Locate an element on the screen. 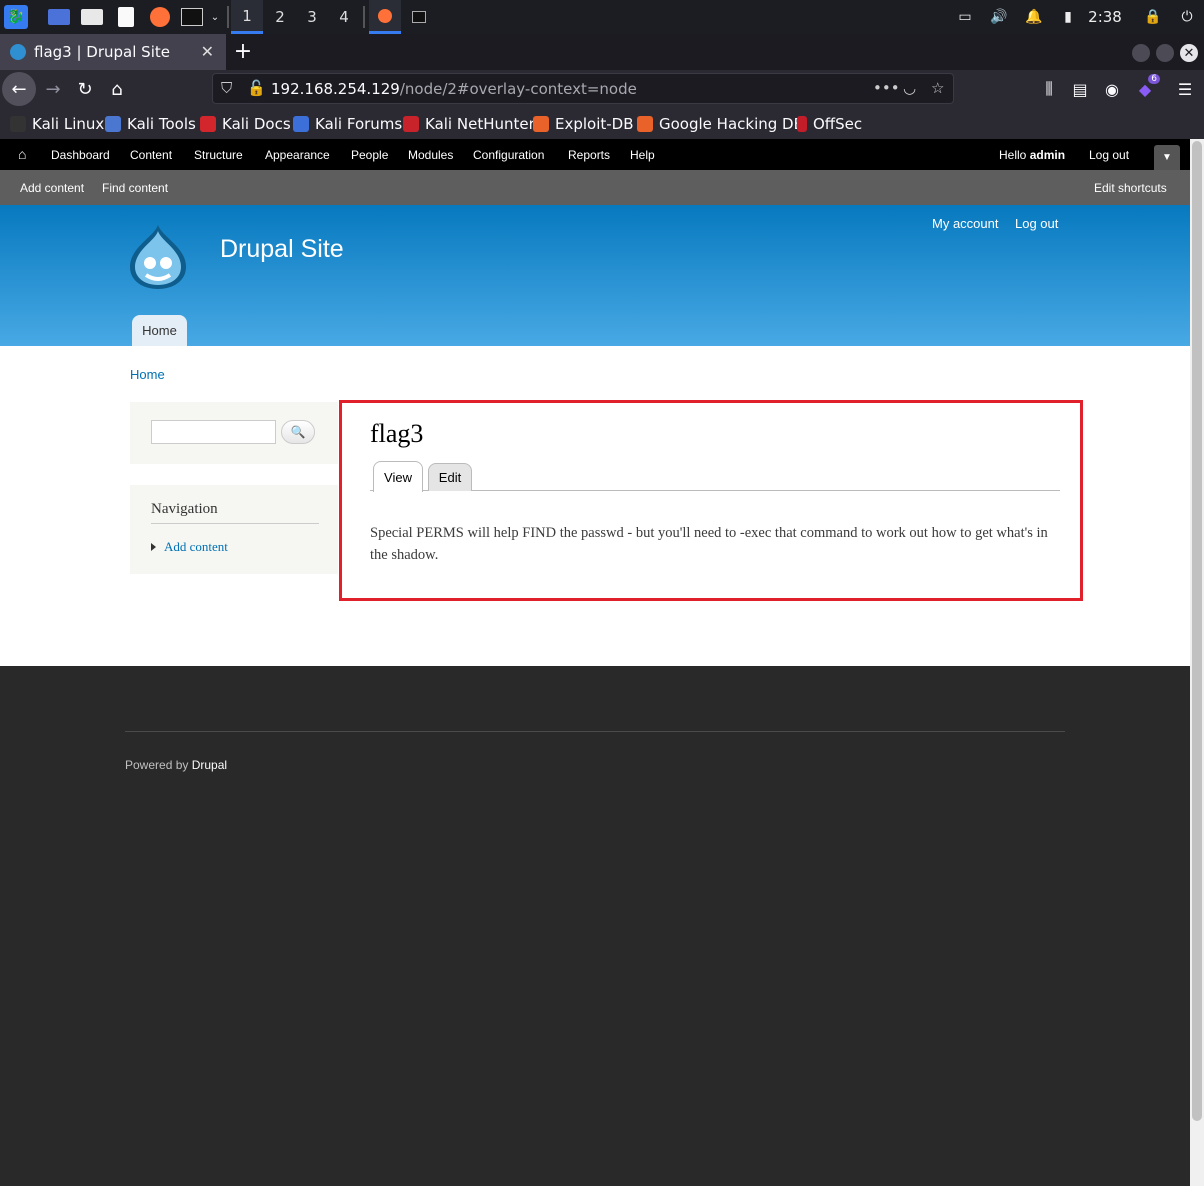 Image resolution: width=1204 pixels, height=1186 pixels. shortcut-add-content: Add content is located at coordinates (52, 188).